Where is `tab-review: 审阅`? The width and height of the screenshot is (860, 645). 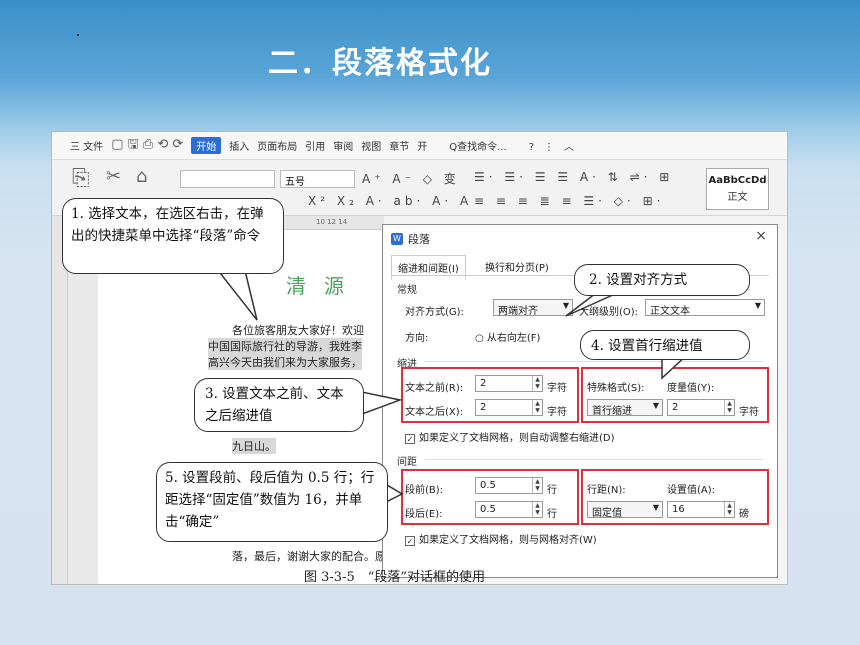 tab-review: 审阅 is located at coordinates (343, 145).